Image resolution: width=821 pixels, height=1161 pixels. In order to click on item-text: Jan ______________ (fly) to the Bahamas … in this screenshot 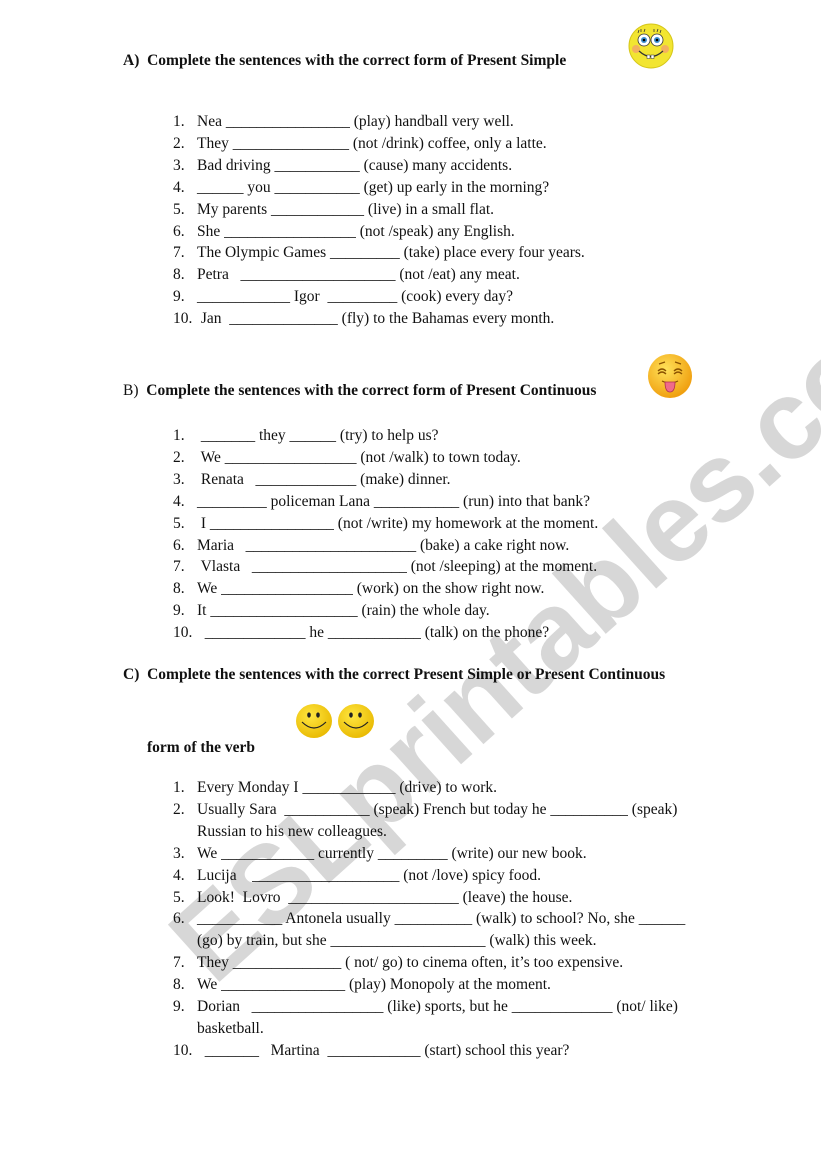, I will do `click(376, 319)`.